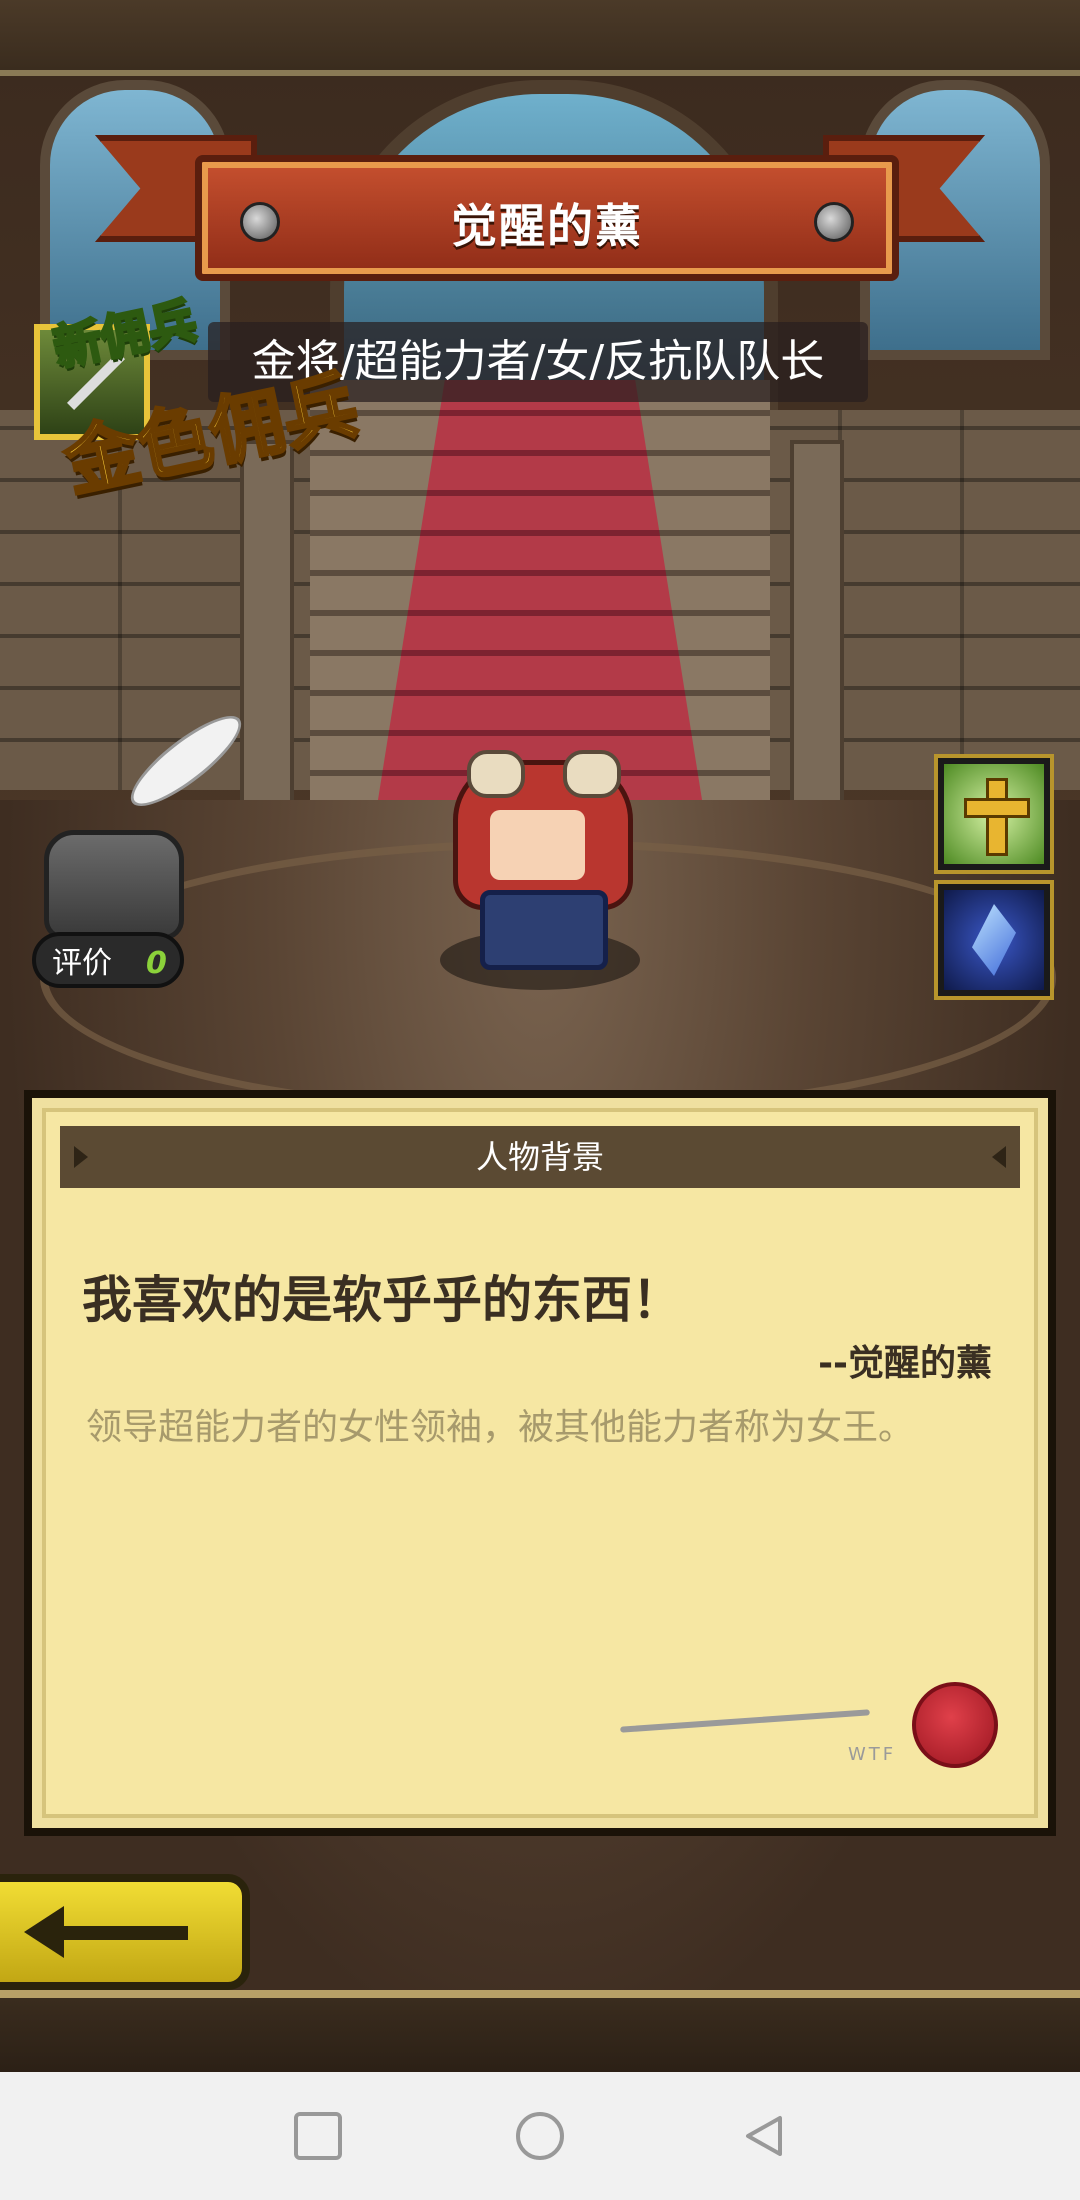 This screenshot has height=2200, width=1080. Describe the element at coordinates (955, 1725) in the screenshot. I see `wax-seal-icon` at that location.